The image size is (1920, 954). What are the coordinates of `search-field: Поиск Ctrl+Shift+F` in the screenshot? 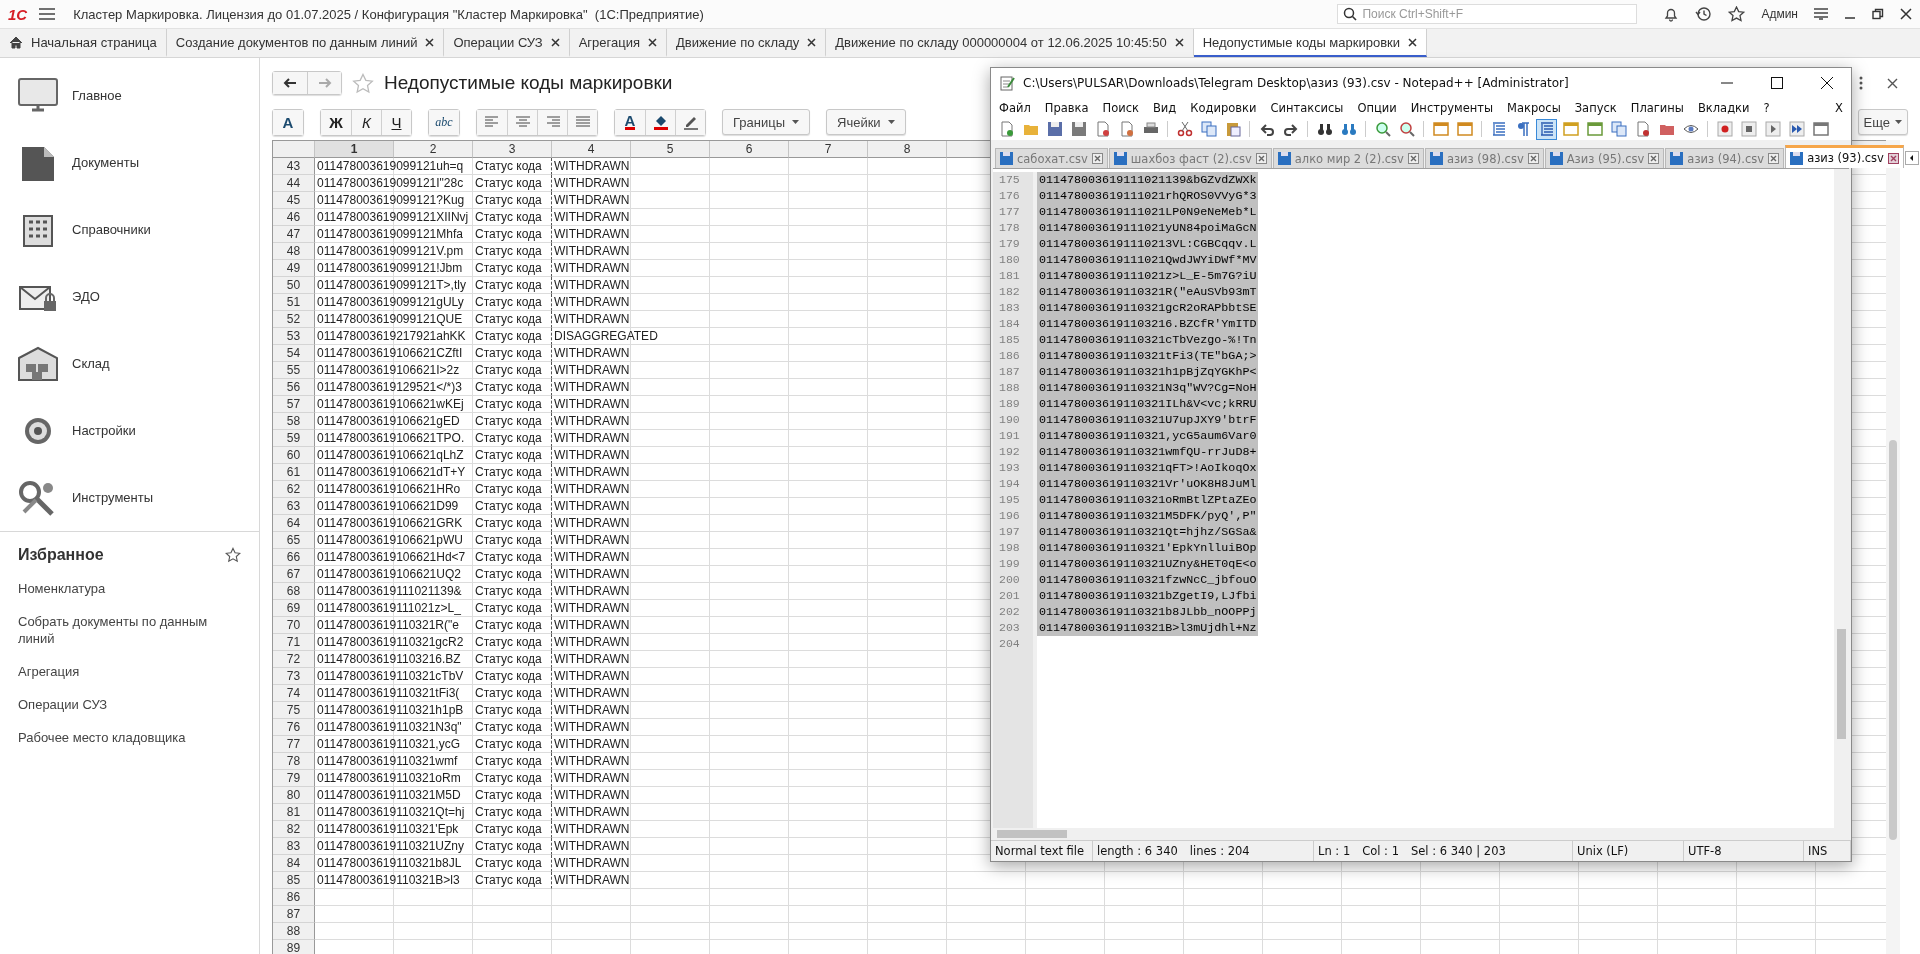 It's located at (1487, 14).